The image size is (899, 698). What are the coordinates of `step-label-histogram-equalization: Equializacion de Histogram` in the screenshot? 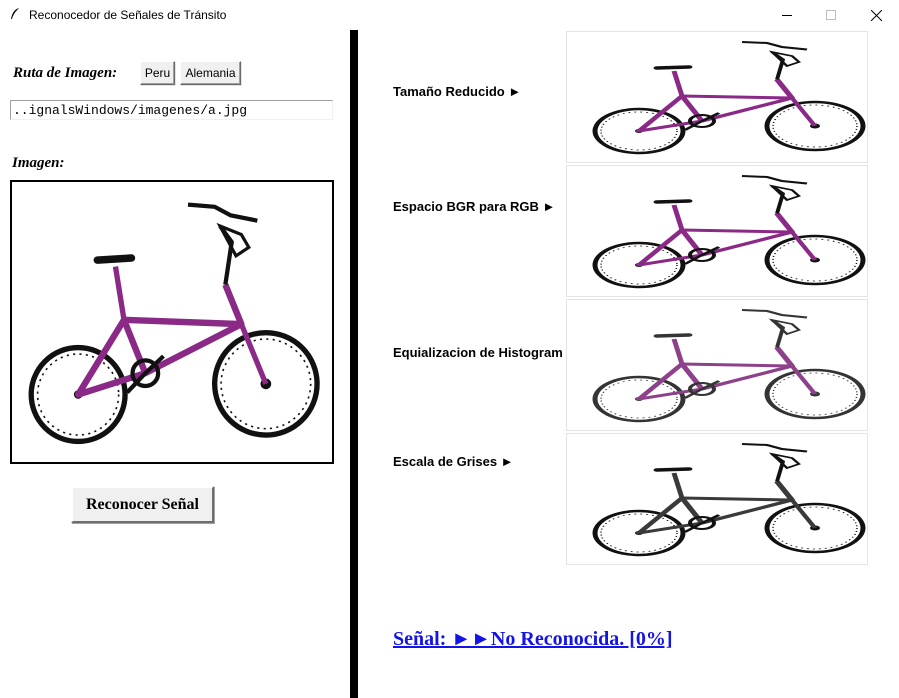 It's located at (478, 352).